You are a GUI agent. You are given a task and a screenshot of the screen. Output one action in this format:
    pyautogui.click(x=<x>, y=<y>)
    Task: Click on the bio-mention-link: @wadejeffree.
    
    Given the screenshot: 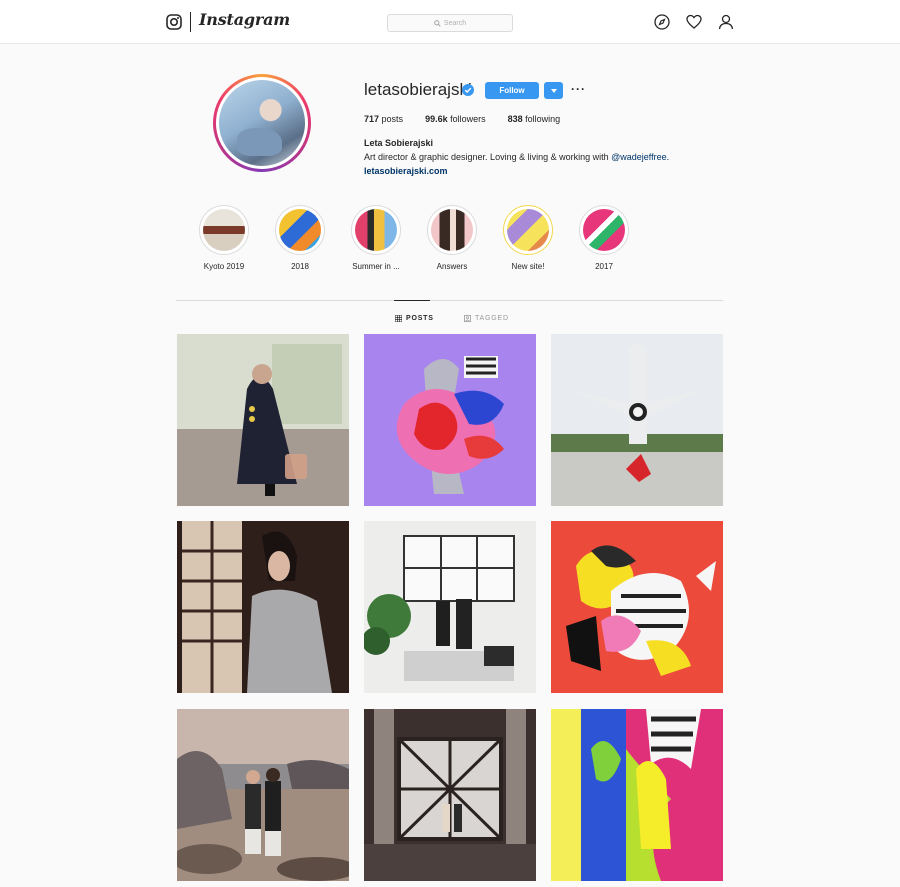 What is the action you would take?
    pyautogui.click(x=640, y=157)
    